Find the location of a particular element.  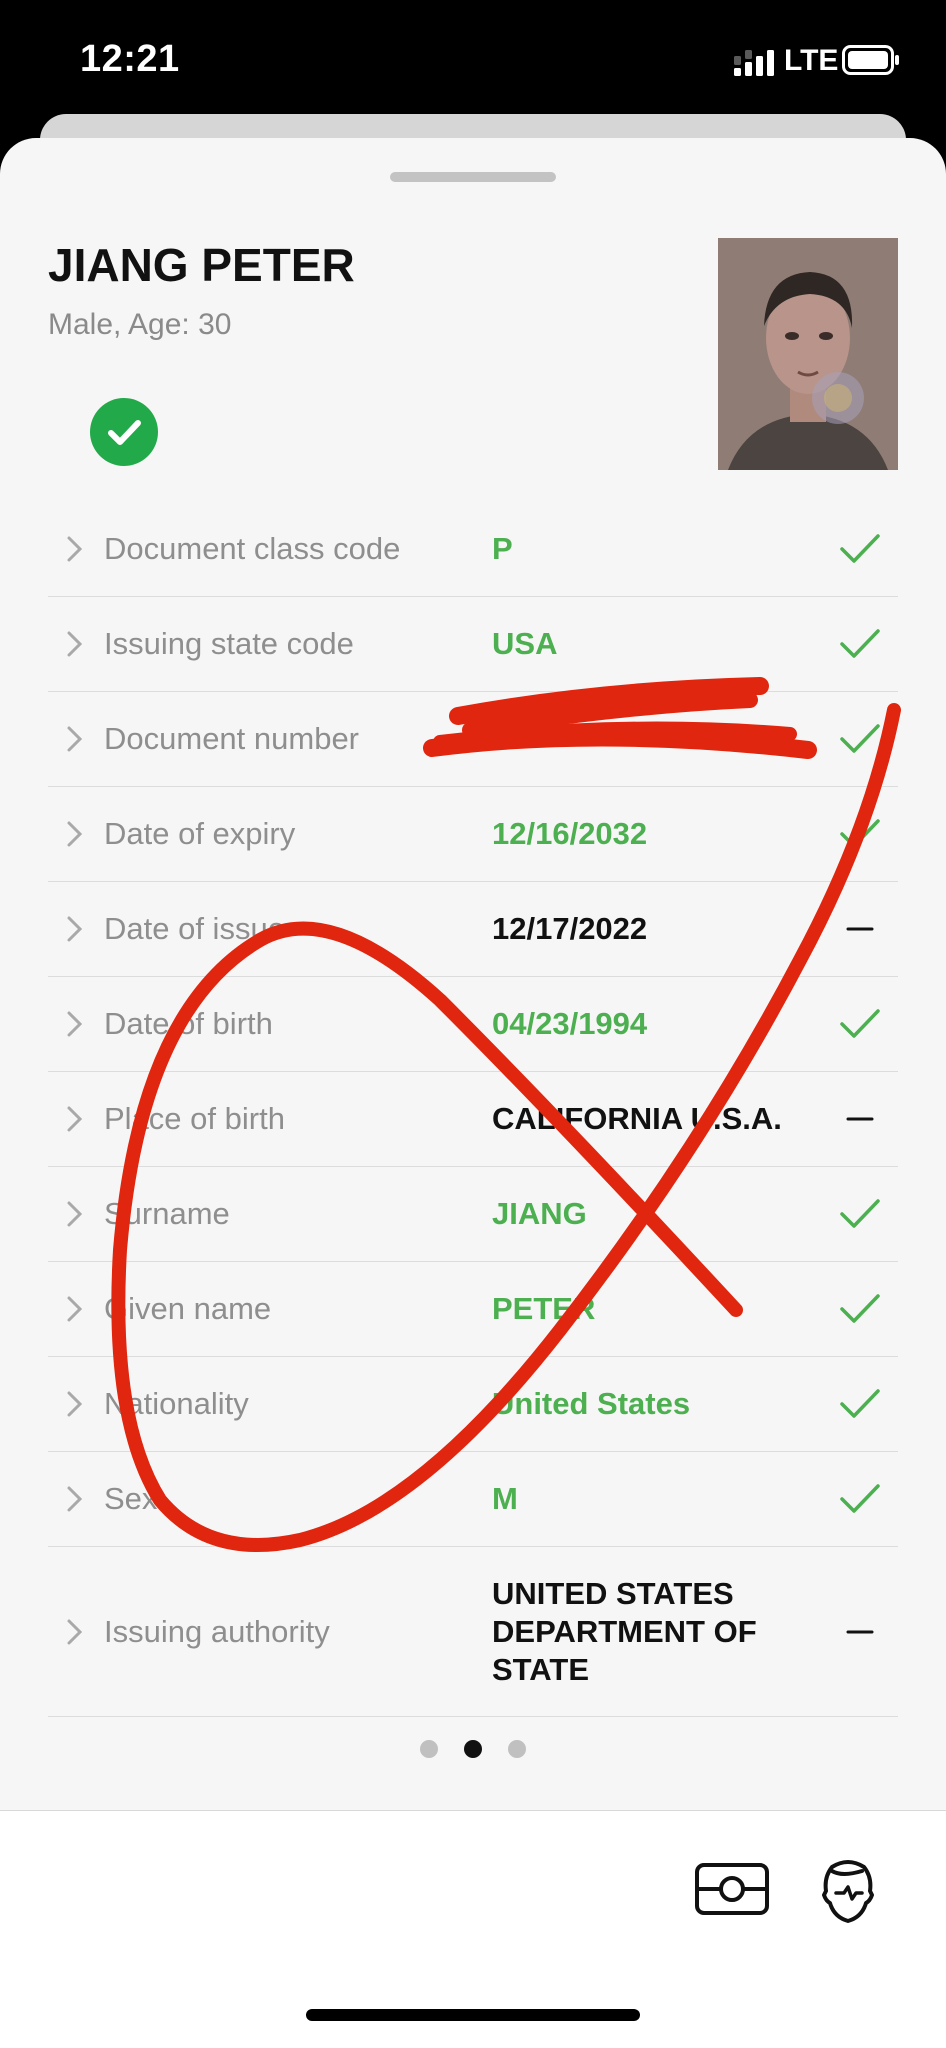

field-value: 12/17/2022 is located at coordinates (570, 928).